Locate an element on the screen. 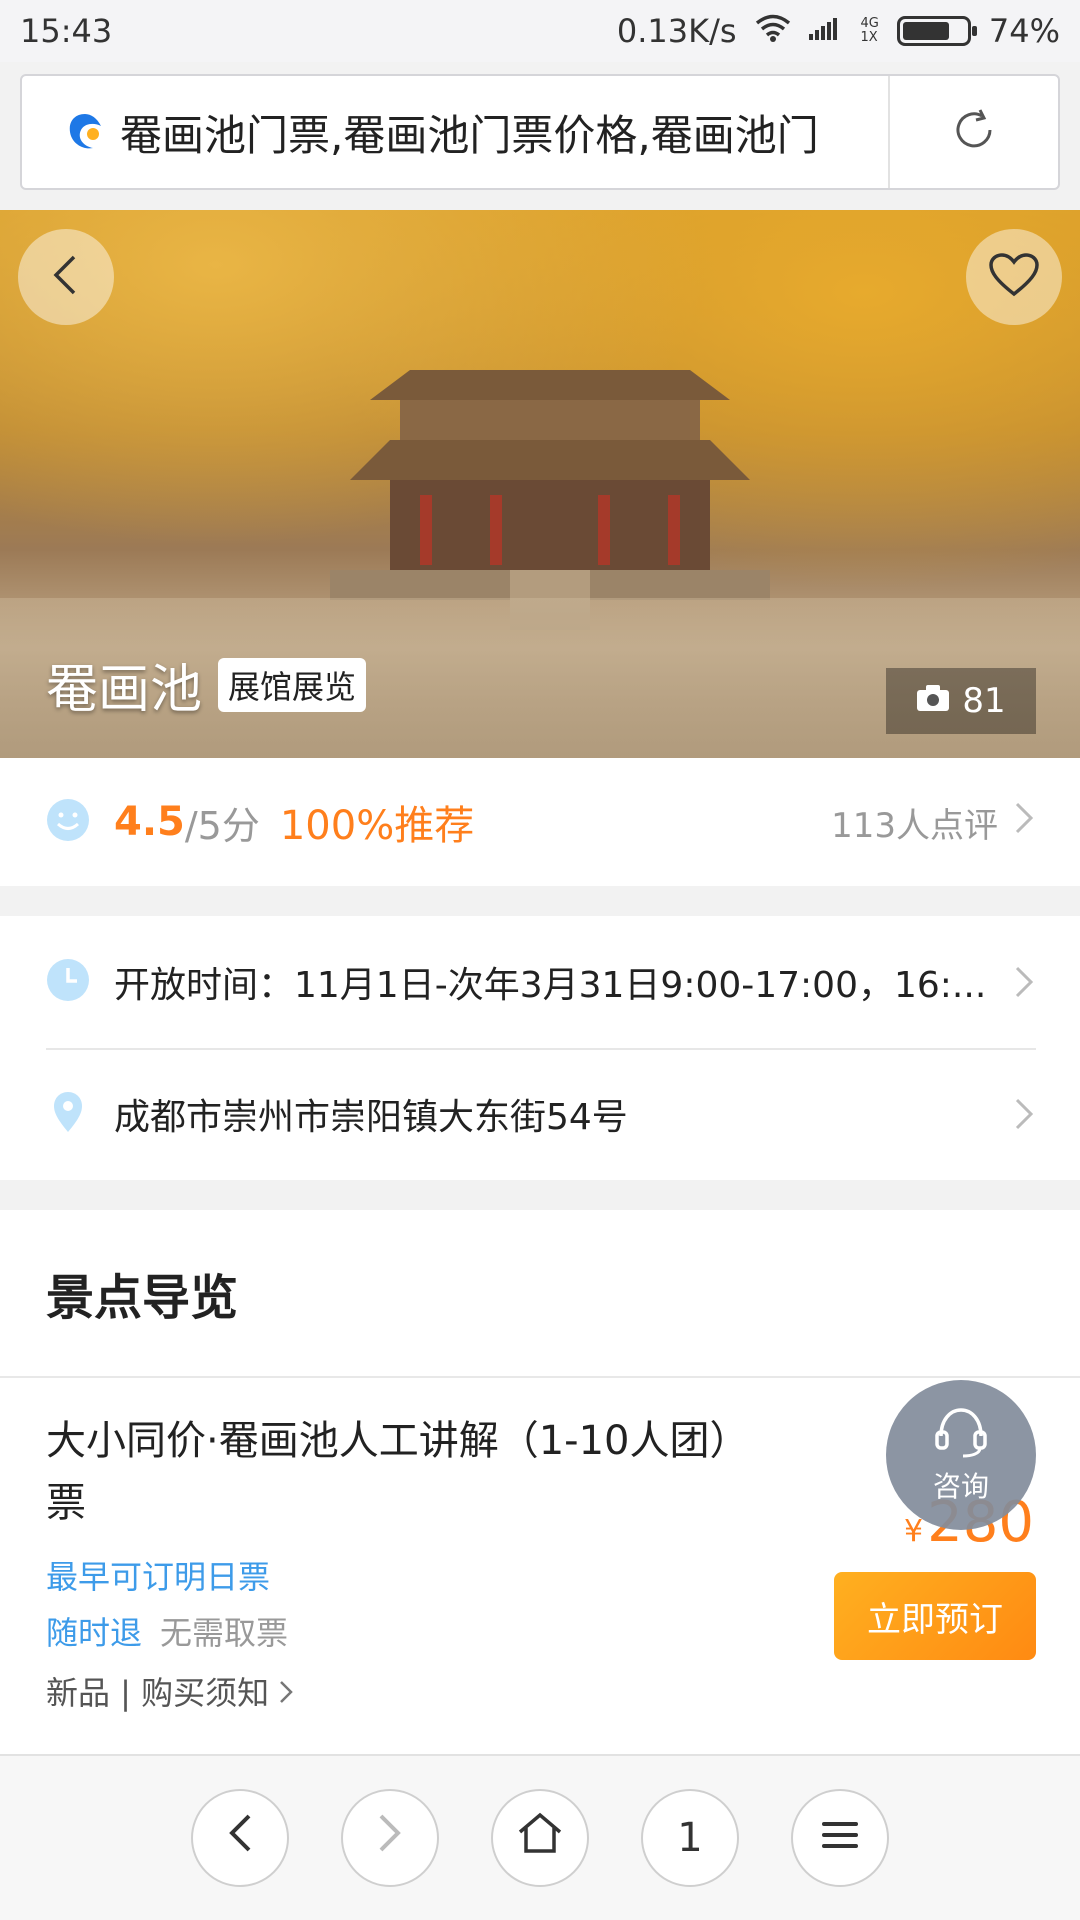  home-icon is located at coordinates (540, 1838).